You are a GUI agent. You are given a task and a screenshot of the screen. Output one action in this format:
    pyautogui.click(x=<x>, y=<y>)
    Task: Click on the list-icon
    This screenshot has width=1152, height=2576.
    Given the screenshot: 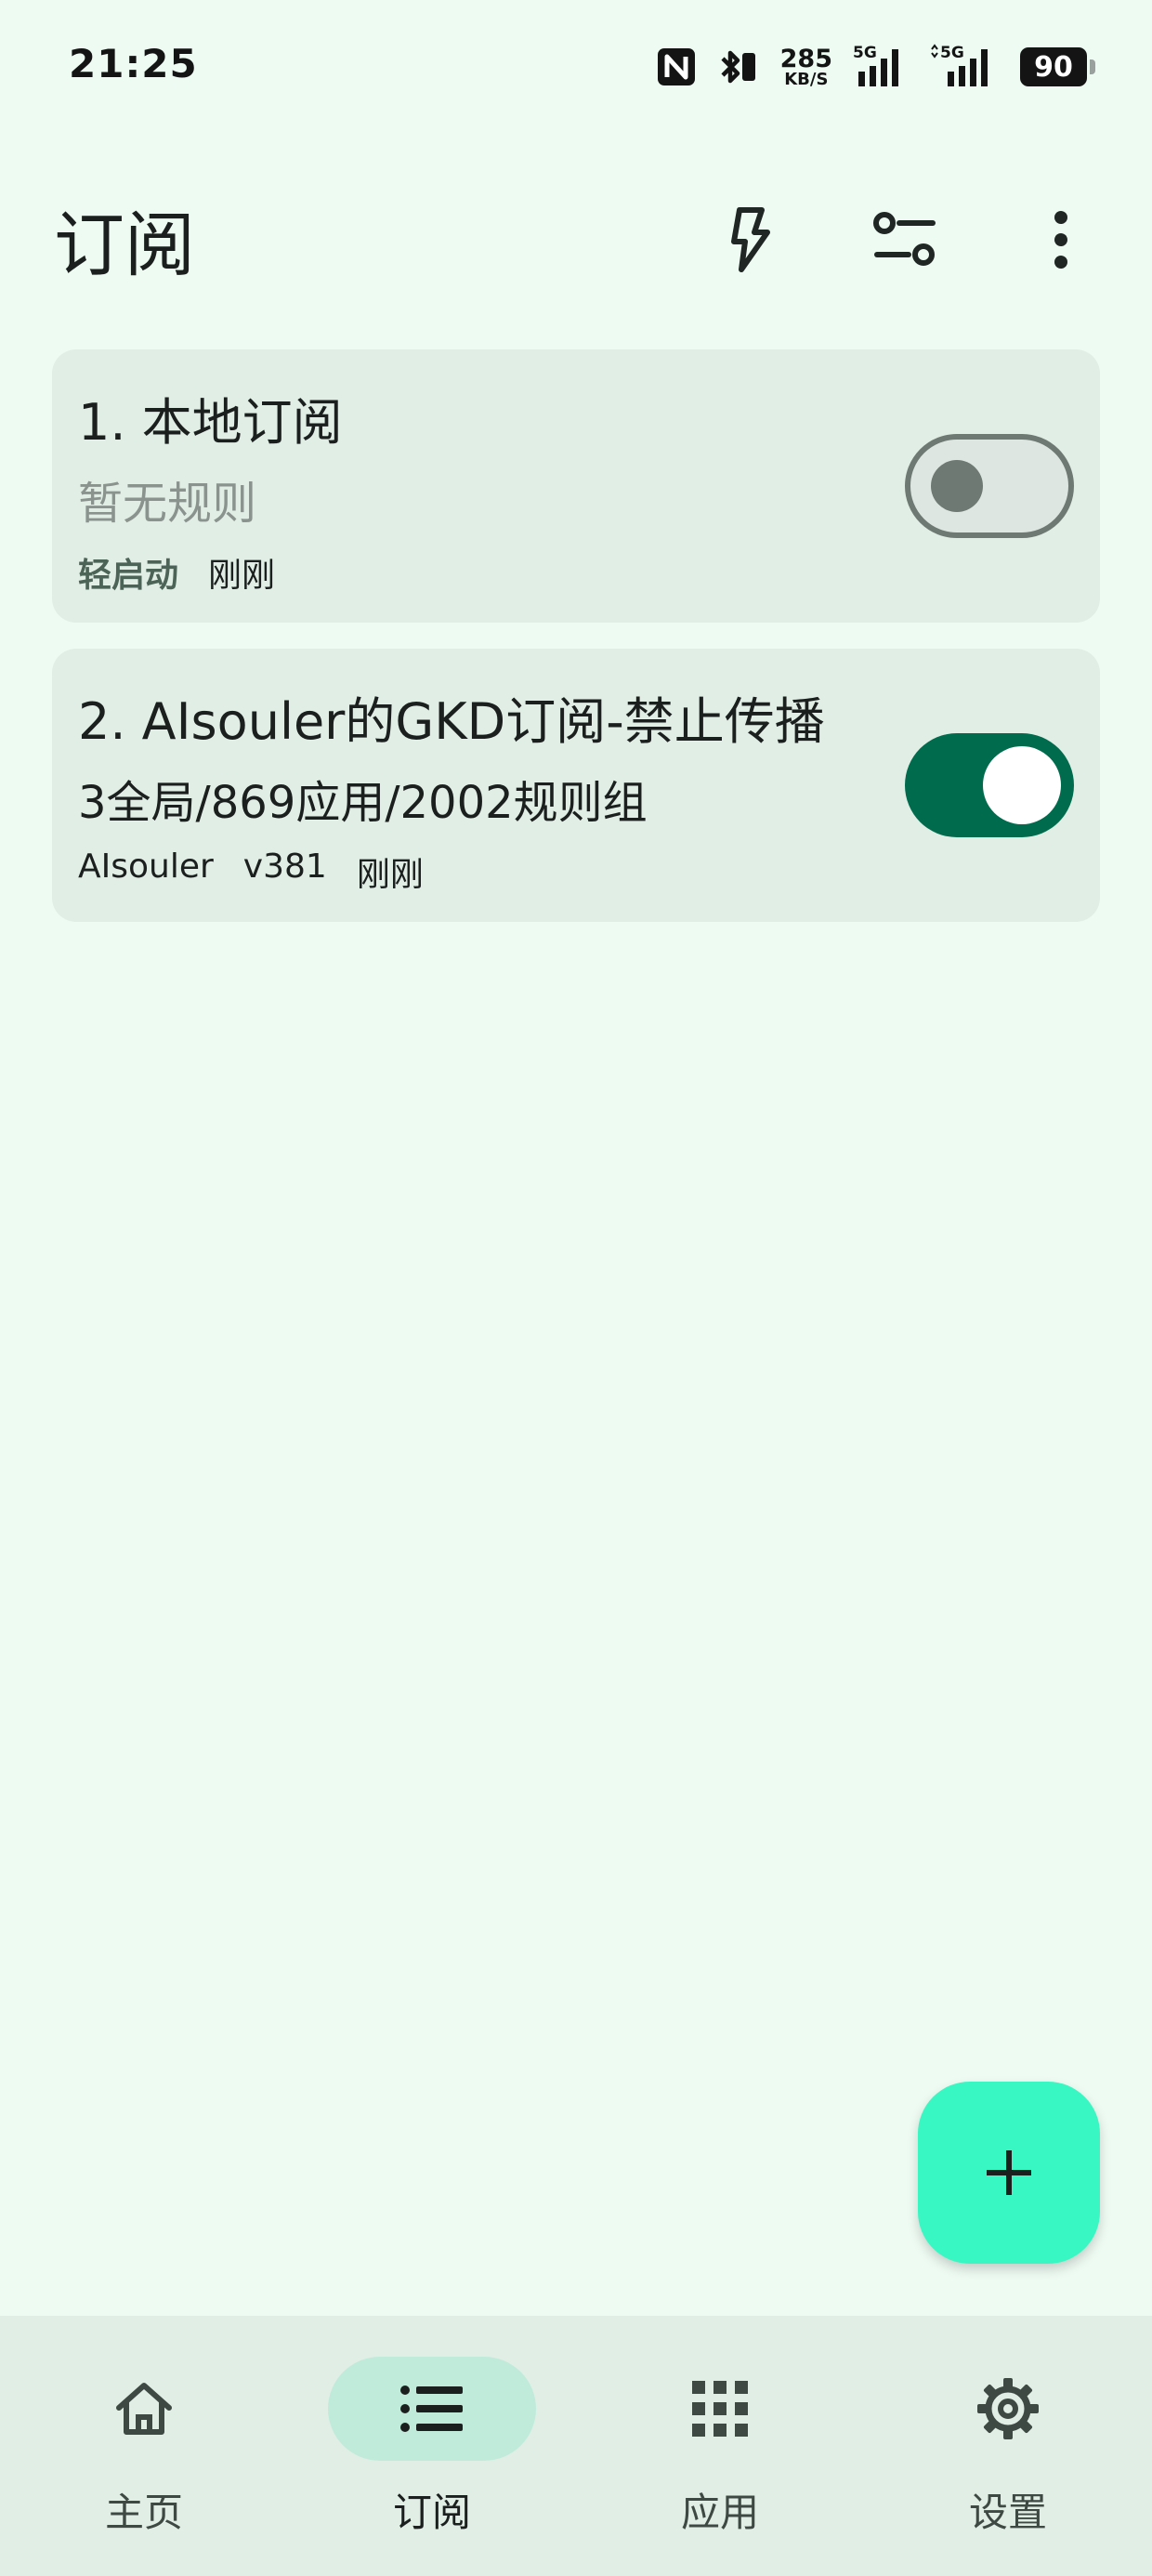 What is the action you would take?
    pyautogui.click(x=431, y=2408)
    